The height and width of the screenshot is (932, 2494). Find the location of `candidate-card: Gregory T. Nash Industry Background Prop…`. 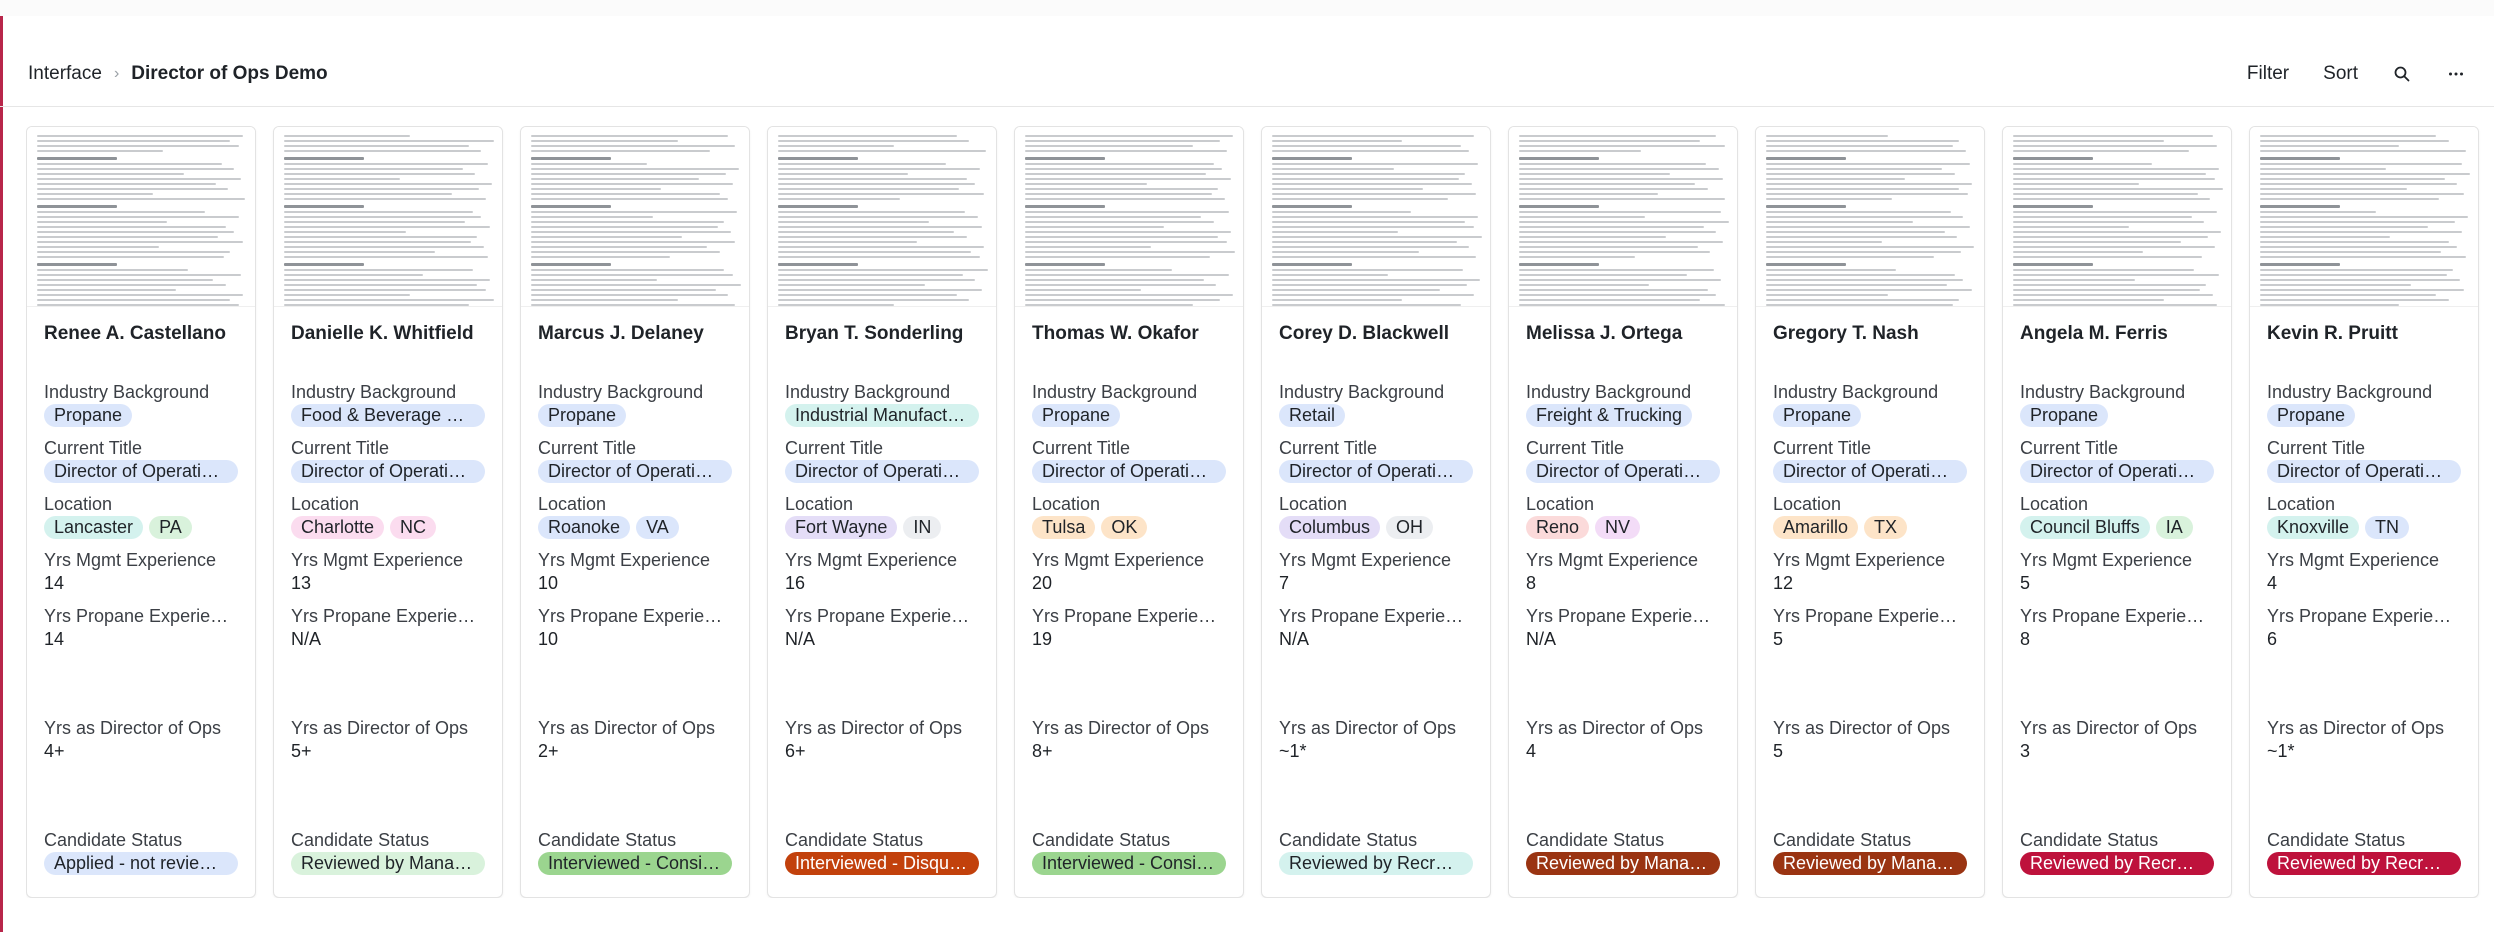

candidate-card: Gregory T. Nash Industry Background Prop… is located at coordinates (1870, 512).